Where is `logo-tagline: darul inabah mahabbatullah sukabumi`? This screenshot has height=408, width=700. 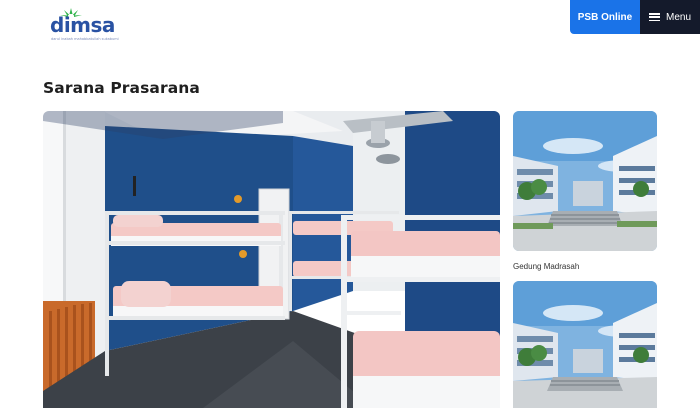 logo-tagline: darul inabah mahabbatullah sukabumi is located at coordinates (85, 39).